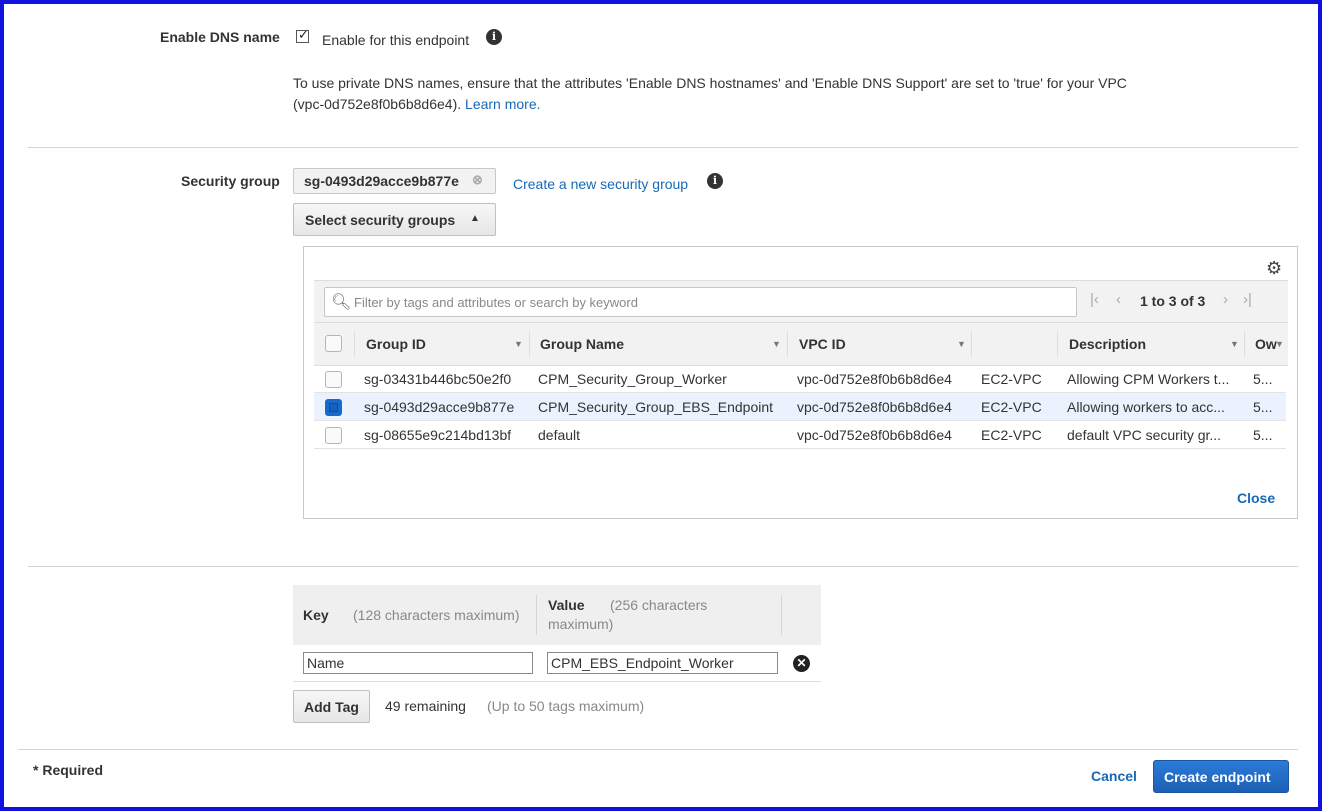 This screenshot has width=1322, height=811. I want to click on learn-more-period: ., so click(538, 104).